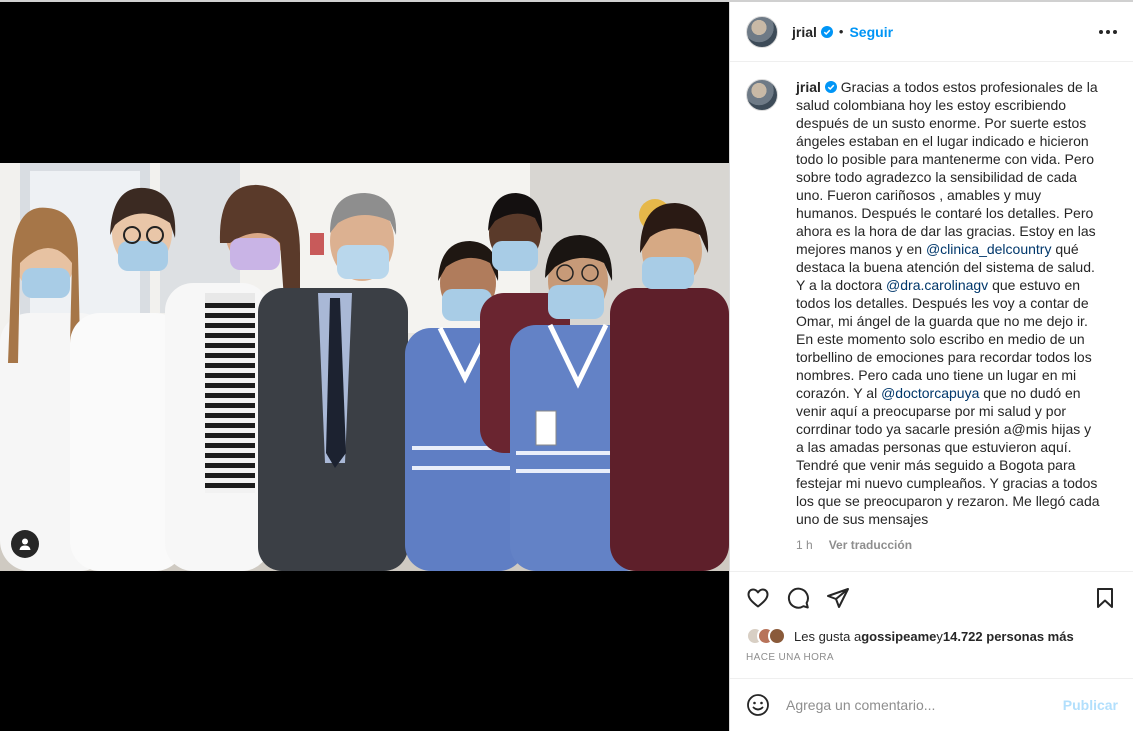  Describe the element at coordinates (870, 545) in the screenshot. I see `see-translation-button: Ver traducción` at that location.